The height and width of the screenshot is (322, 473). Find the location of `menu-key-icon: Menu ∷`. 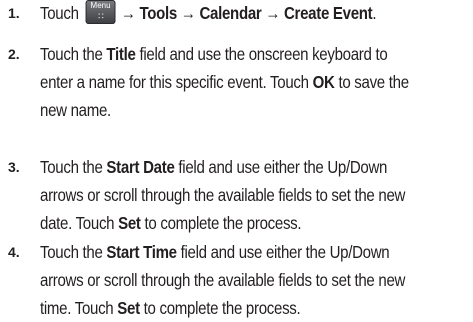

menu-key-icon: Menu ∷ is located at coordinates (100, 12).